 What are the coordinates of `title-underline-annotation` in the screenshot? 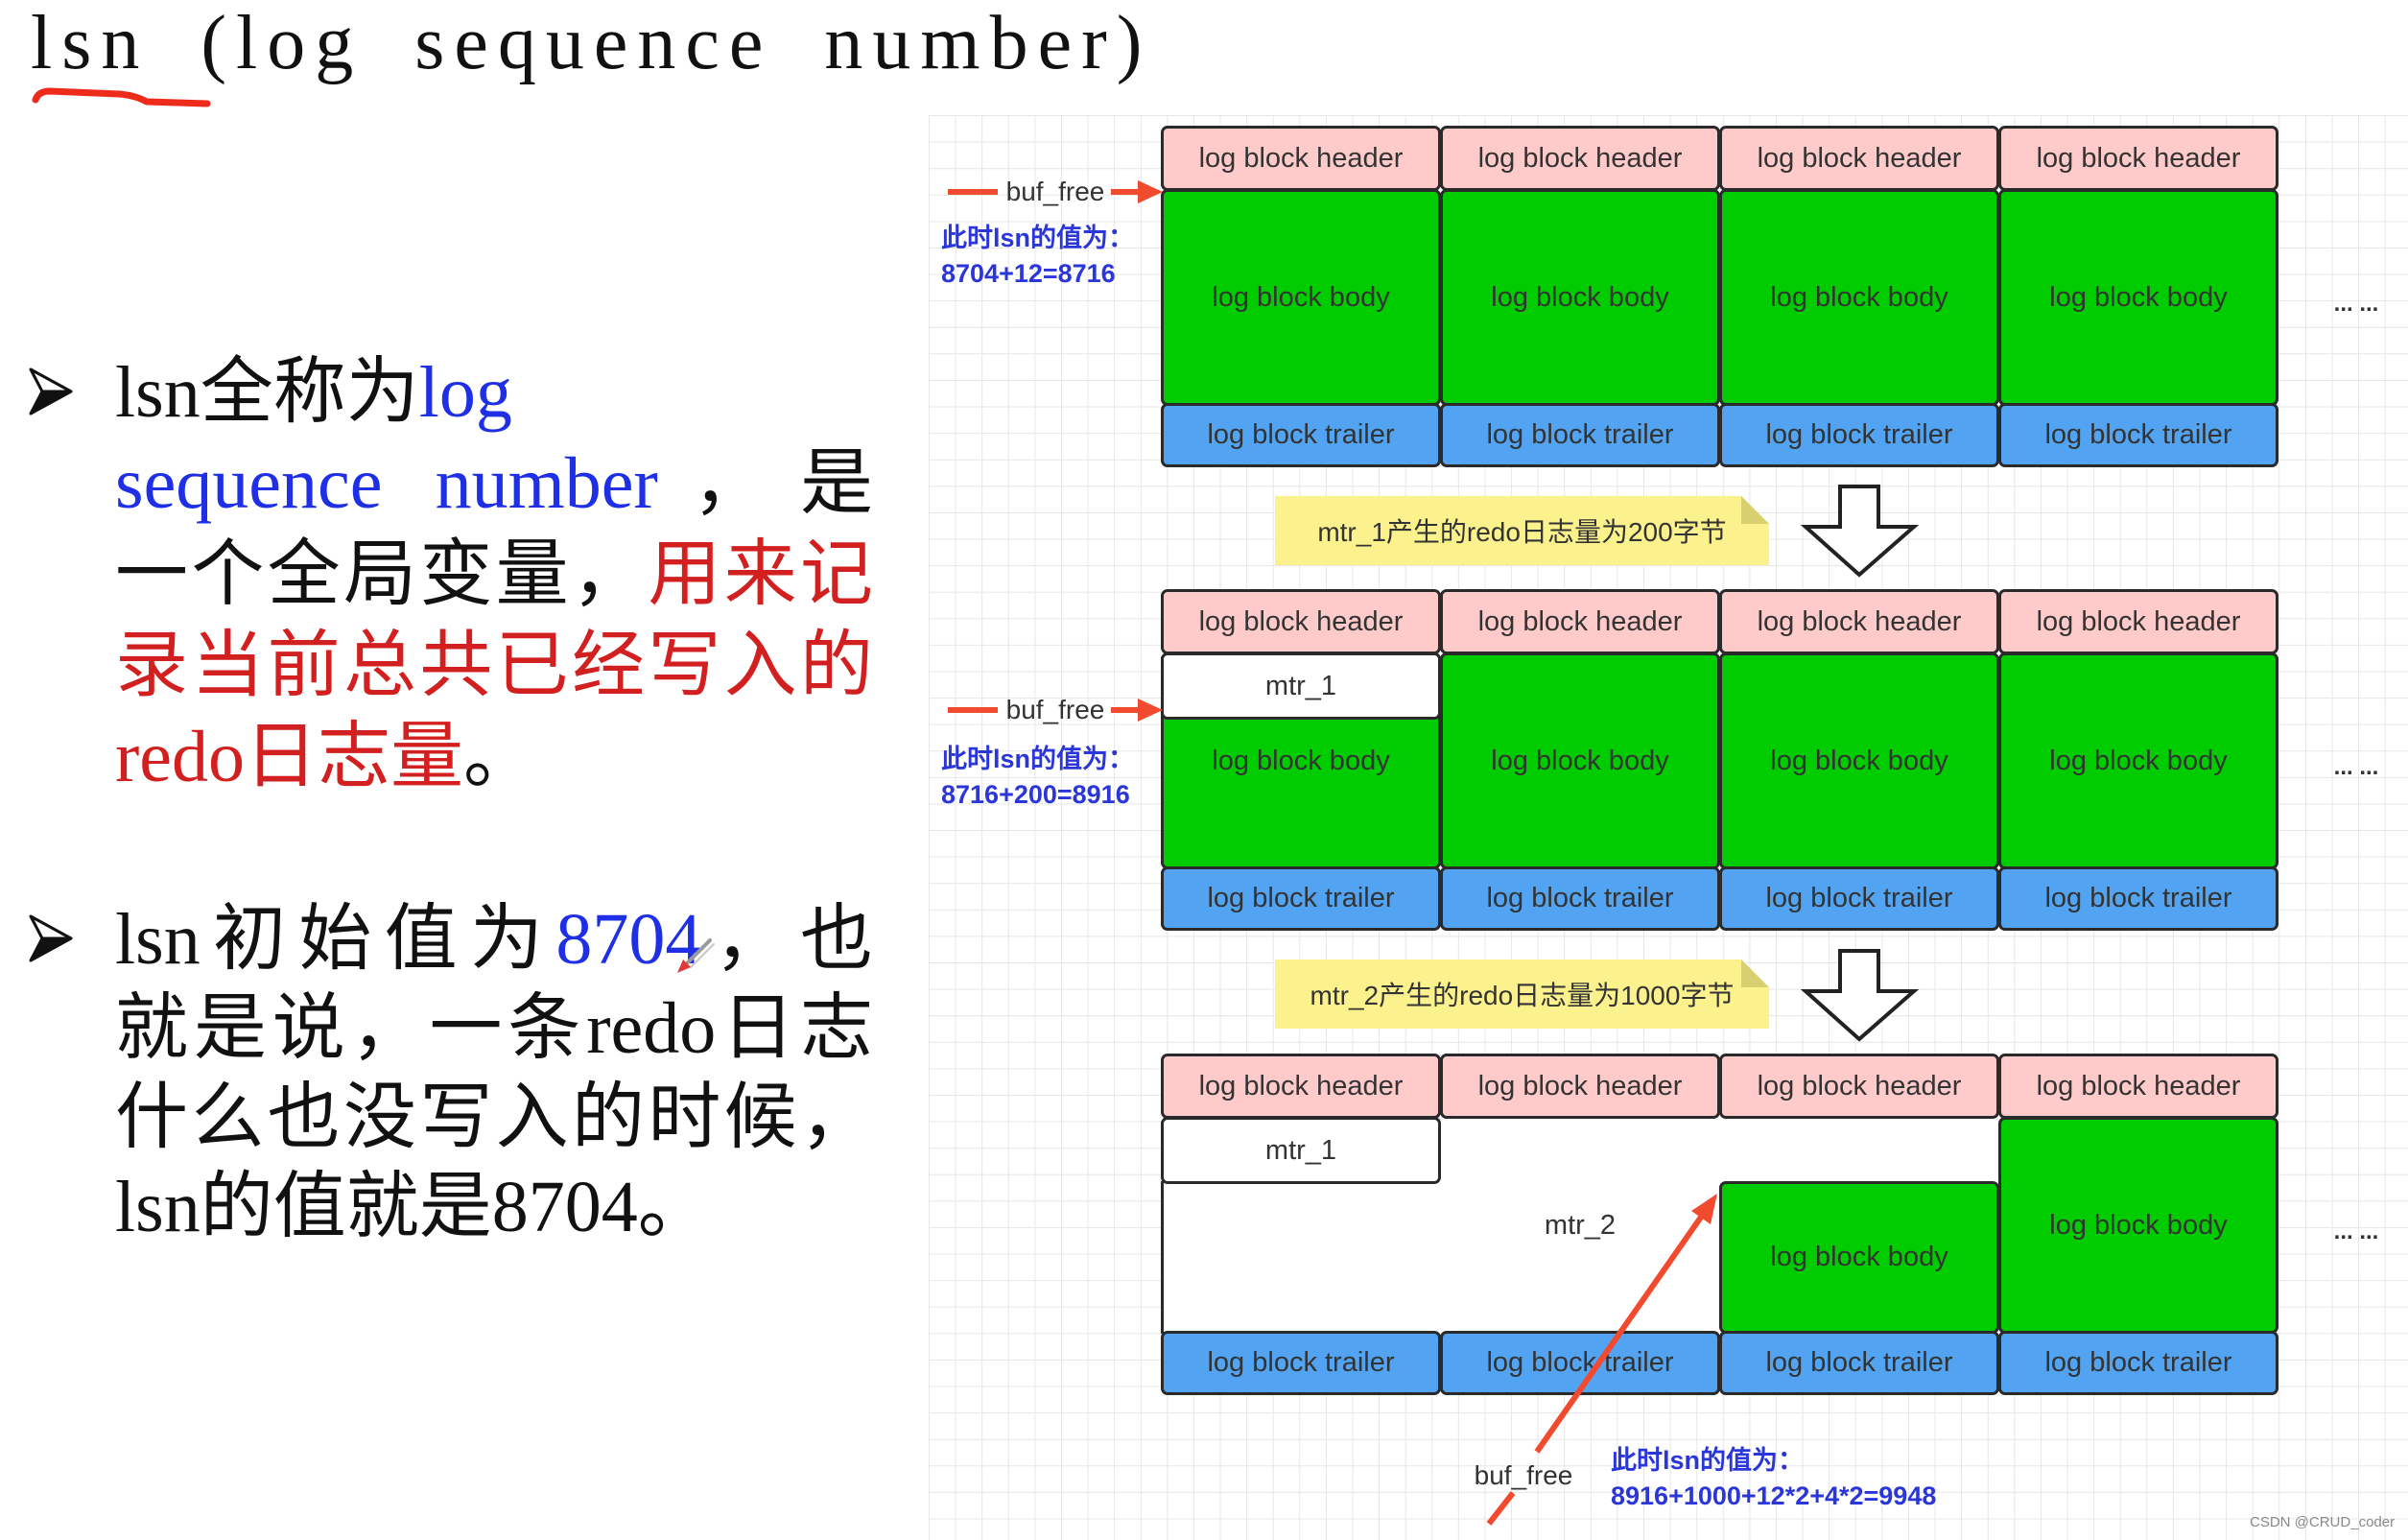 It's located at (121, 97).